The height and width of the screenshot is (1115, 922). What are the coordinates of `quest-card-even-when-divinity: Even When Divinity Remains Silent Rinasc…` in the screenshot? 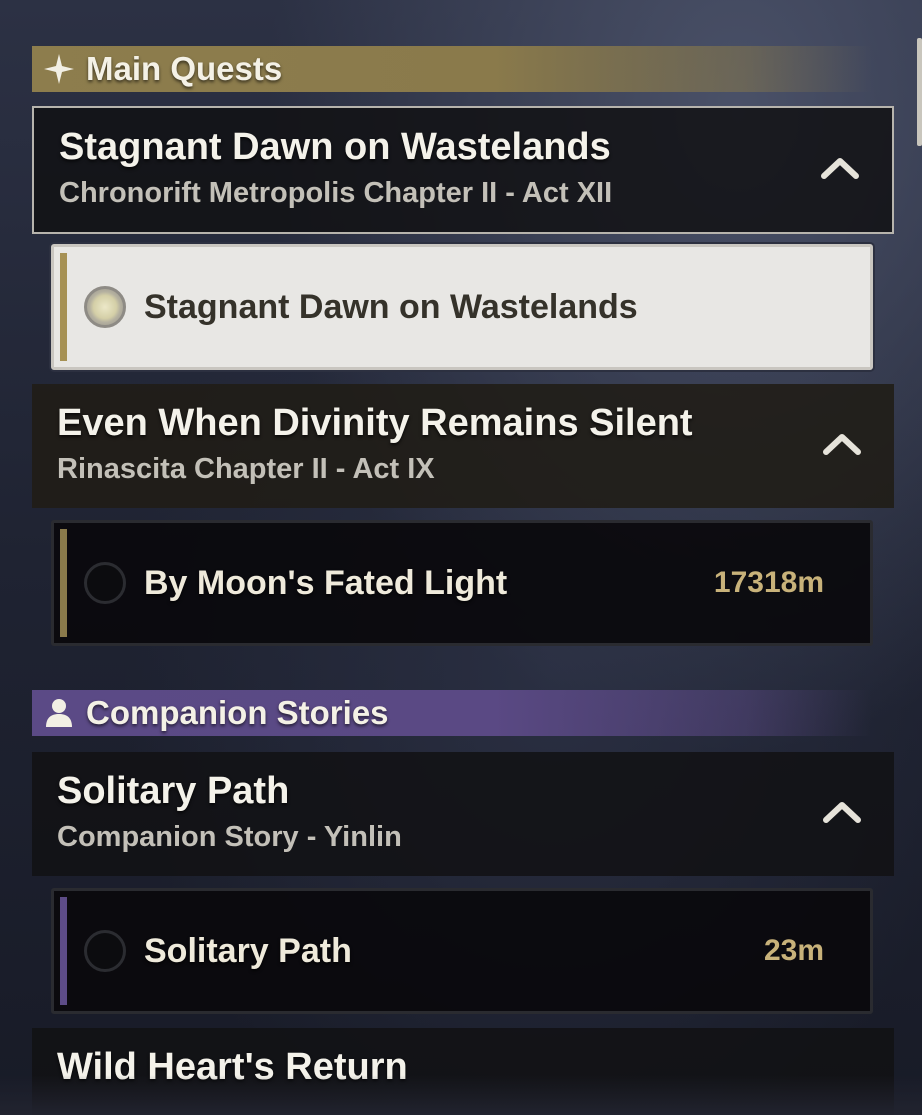 It's located at (463, 446).